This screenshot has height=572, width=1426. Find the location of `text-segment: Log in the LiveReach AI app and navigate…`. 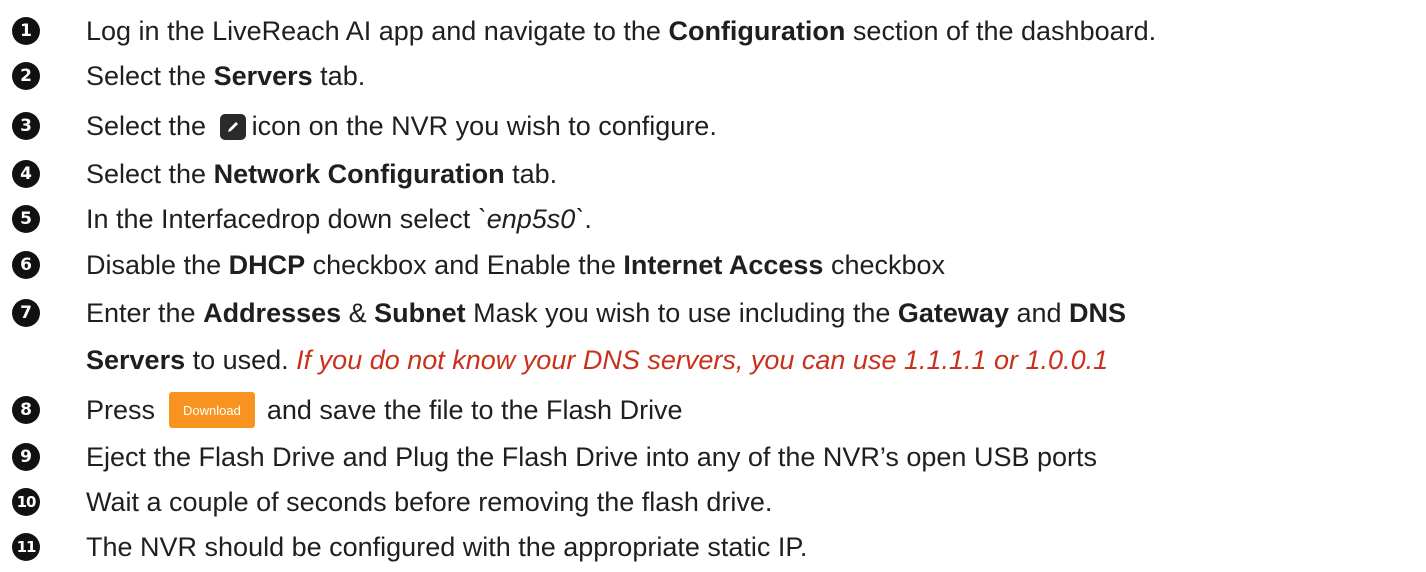

text-segment: Log in the LiveReach AI app and navigate… is located at coordinates (377, 31).